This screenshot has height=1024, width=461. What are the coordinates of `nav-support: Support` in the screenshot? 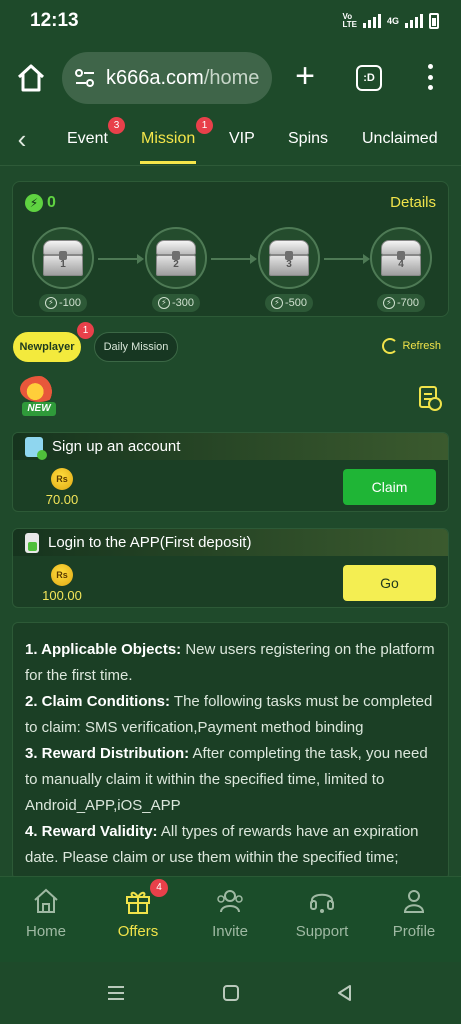 It's located at (322, 920).